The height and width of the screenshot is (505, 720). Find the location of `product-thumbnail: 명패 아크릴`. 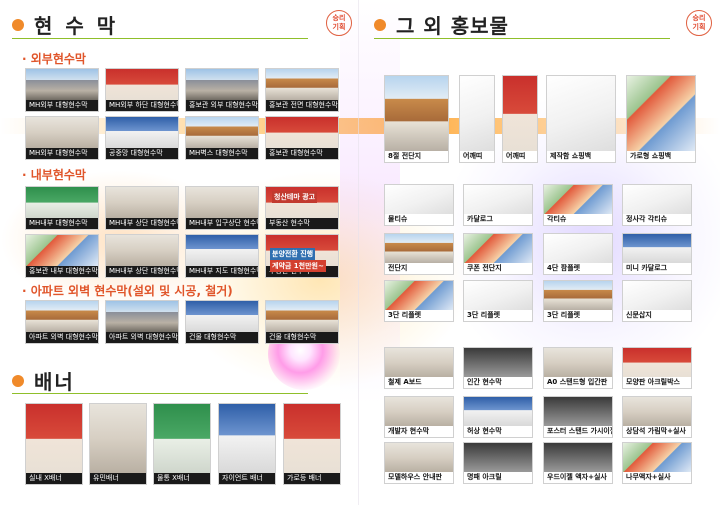

product-thumbnail: 명패 아크릴 is located at coordinates (498, 463).